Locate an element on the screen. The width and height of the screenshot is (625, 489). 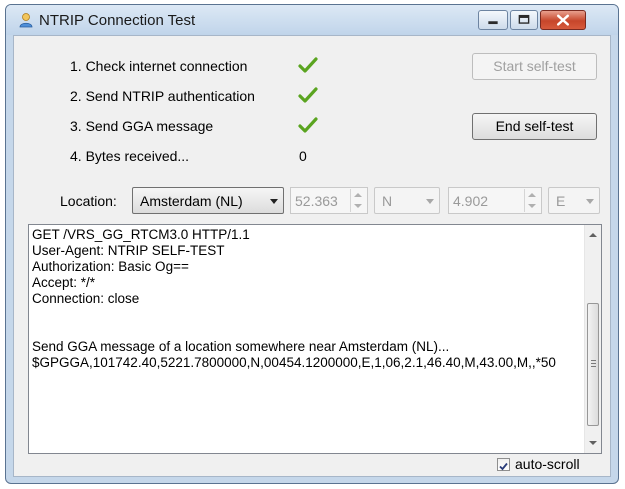
log-scrollbar is located at coordinates (592, 339).